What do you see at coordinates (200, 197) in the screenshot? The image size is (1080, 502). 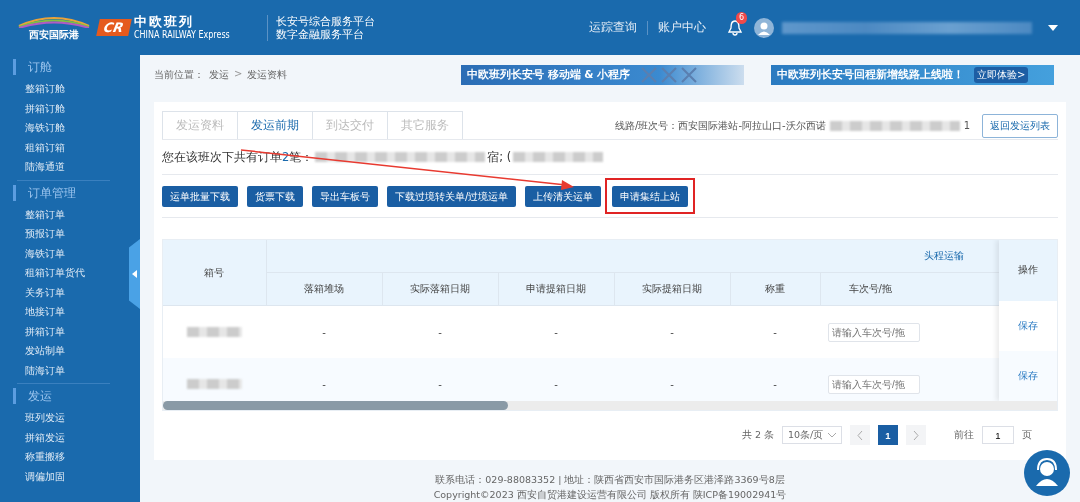 I see `action-button: 运单批量下载` at bounding box center [200, 197].